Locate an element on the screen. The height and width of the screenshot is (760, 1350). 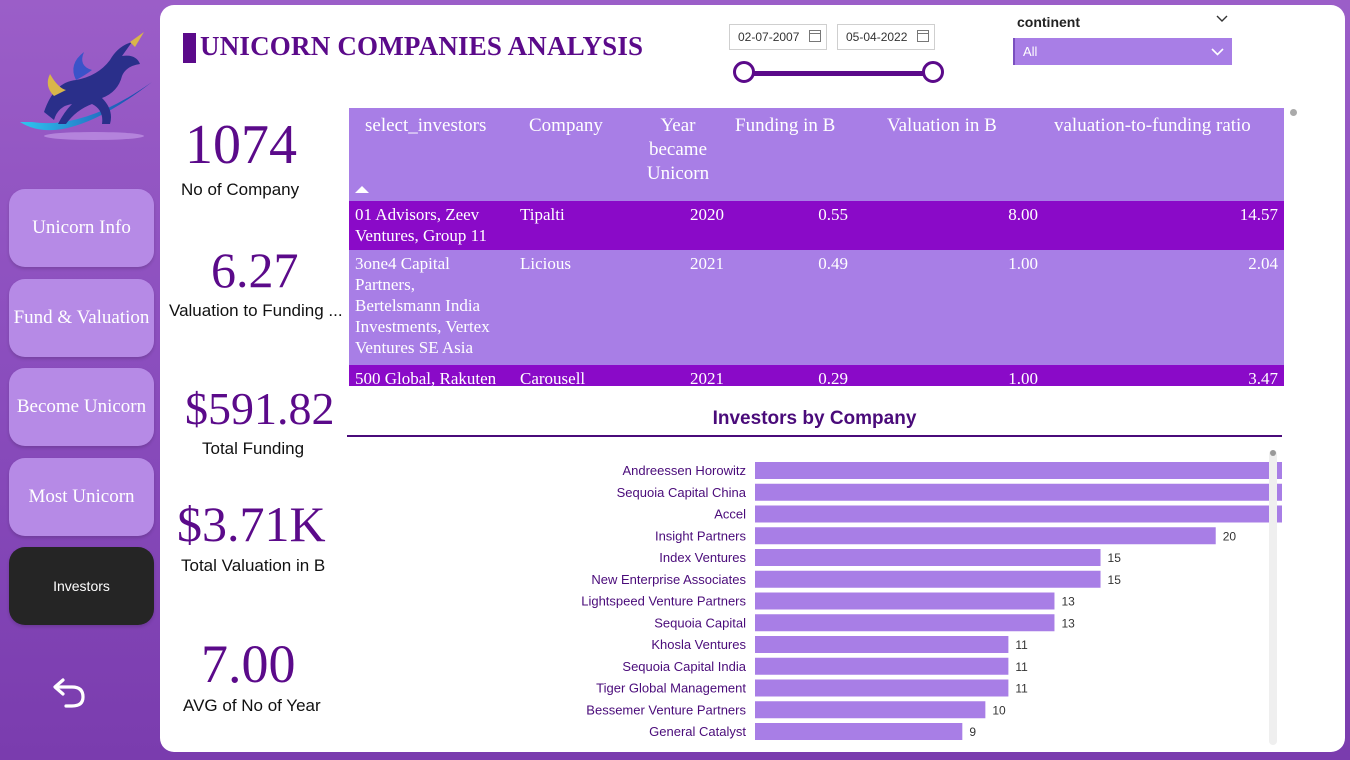
cell-company: Tipalti is located at coordinates (542, 214).